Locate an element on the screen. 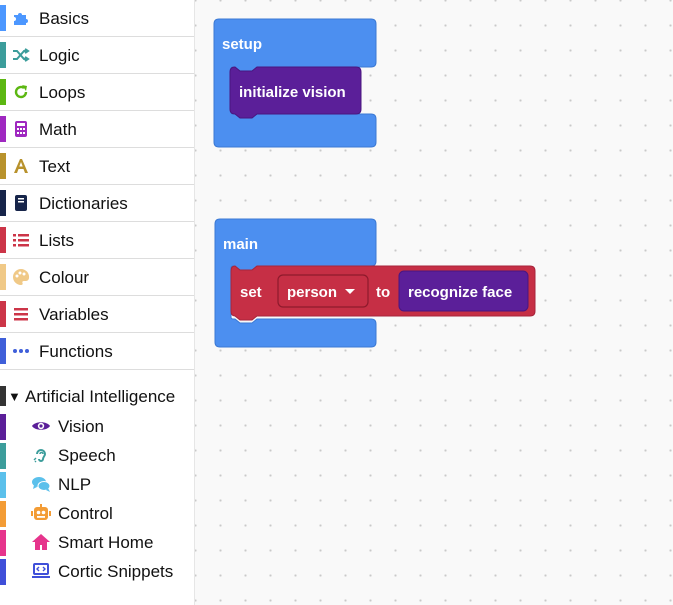 The width and height of the screenshot is (673, 605). calculator-icon is located at coordinates (21, 129).